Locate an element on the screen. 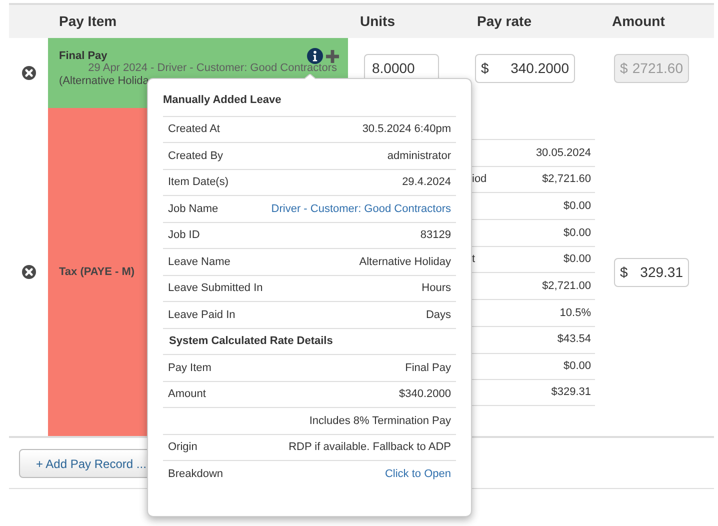 Image resolution: width=718 pixels, height=526 pixels. detail-value: Days is located at coordinates (438, 315).